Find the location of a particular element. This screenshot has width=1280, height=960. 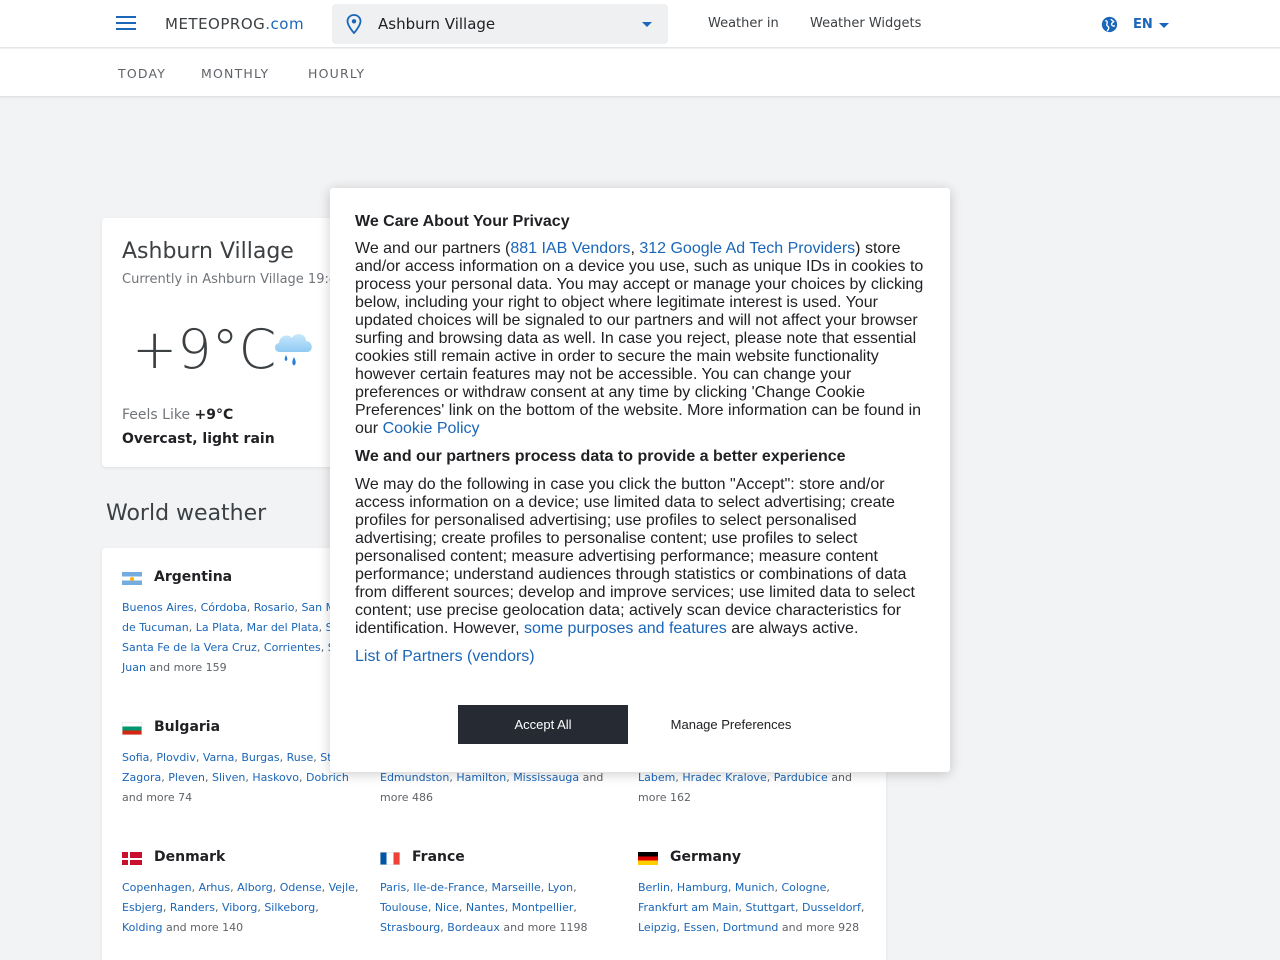

city-link: Nantes is located at coordinates (485, 907).